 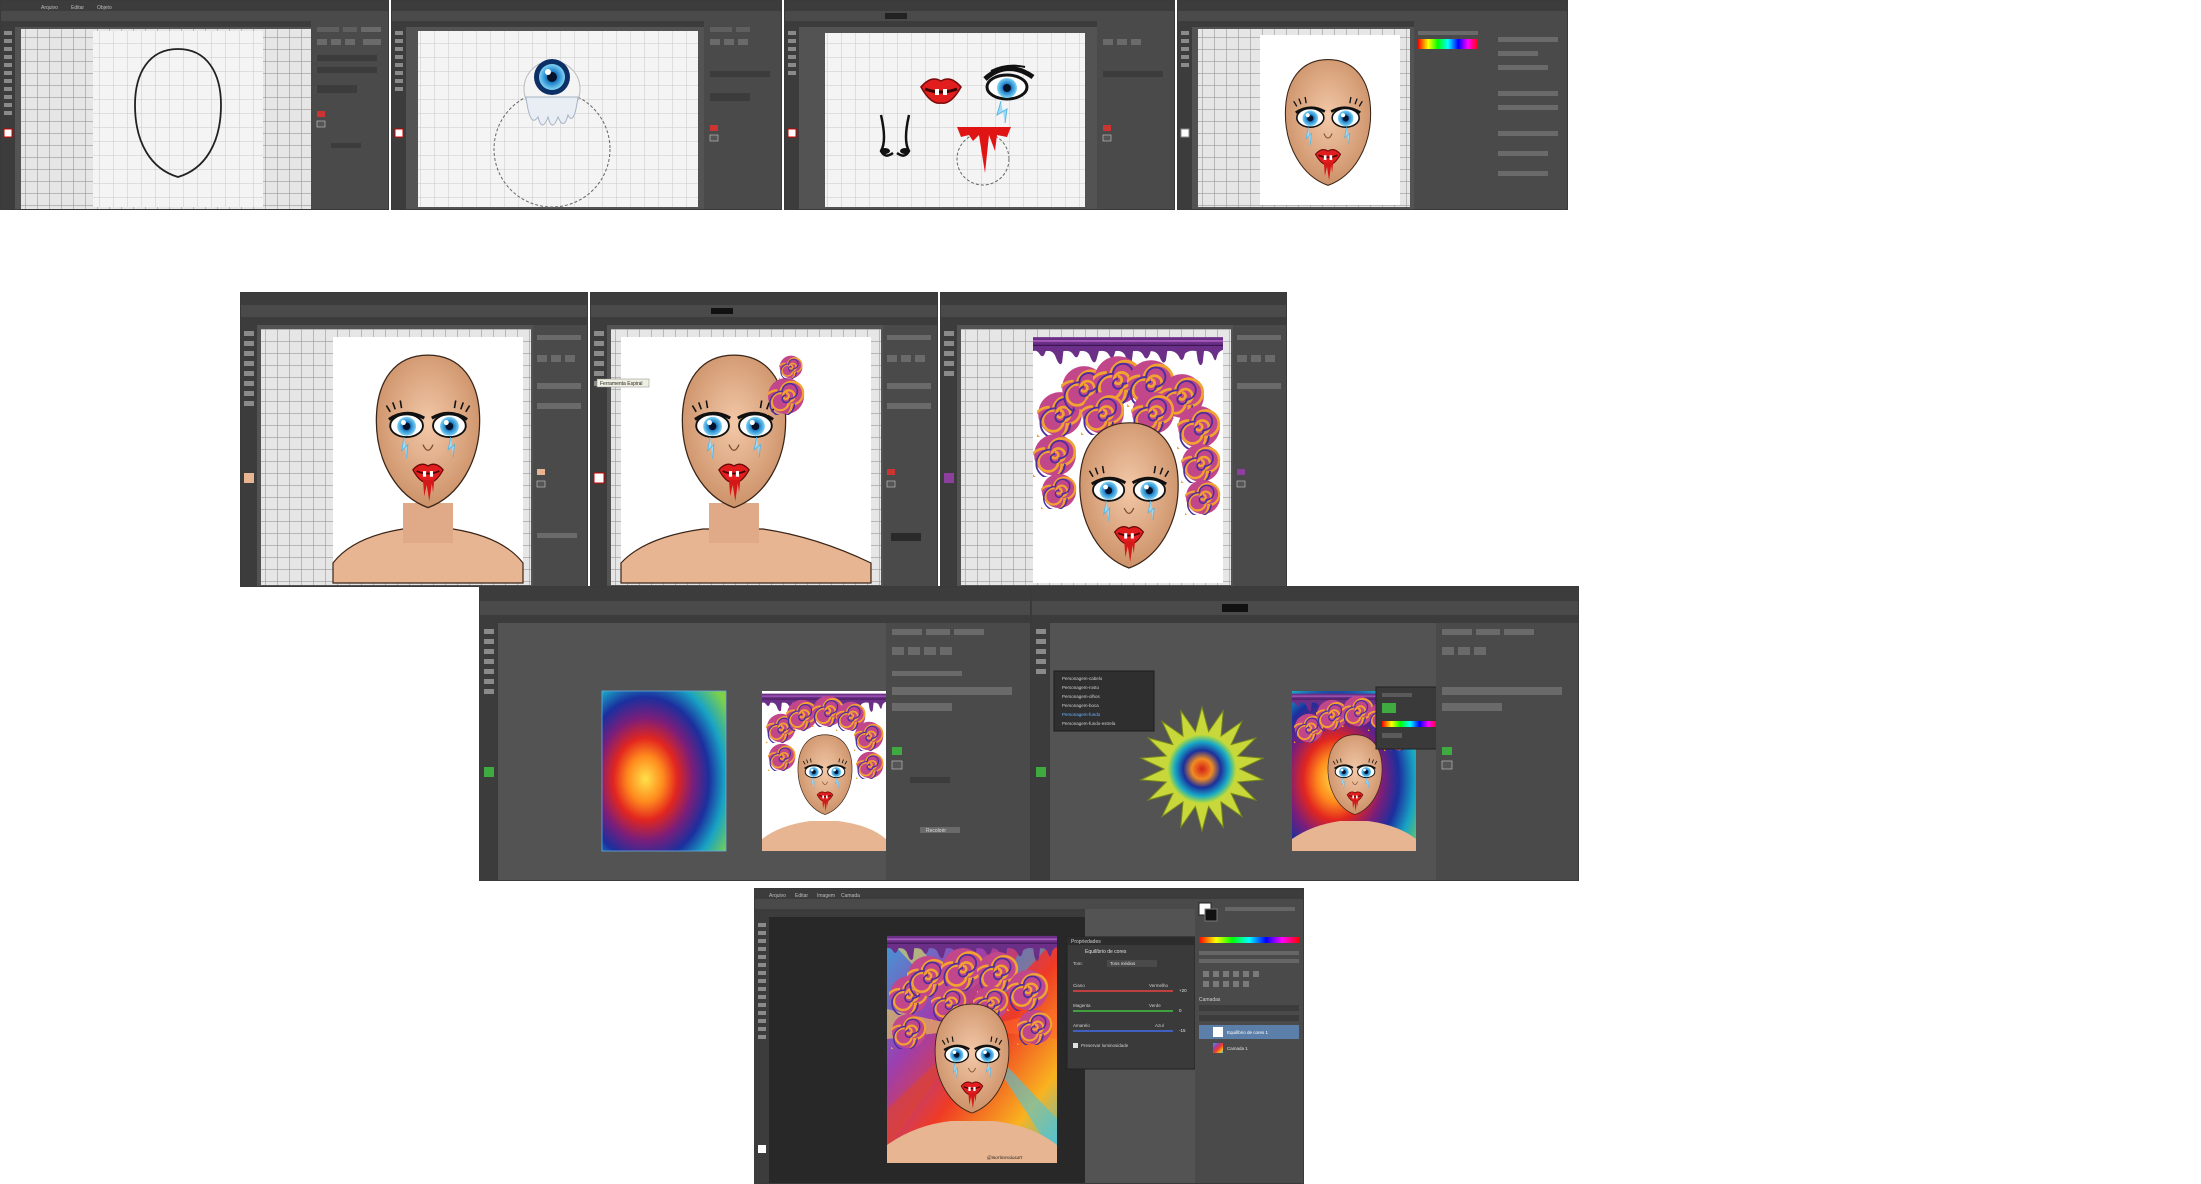 I want to click on preserve-luminosity-label: Preservar luminosidade, so click(x=1105, y=1045).